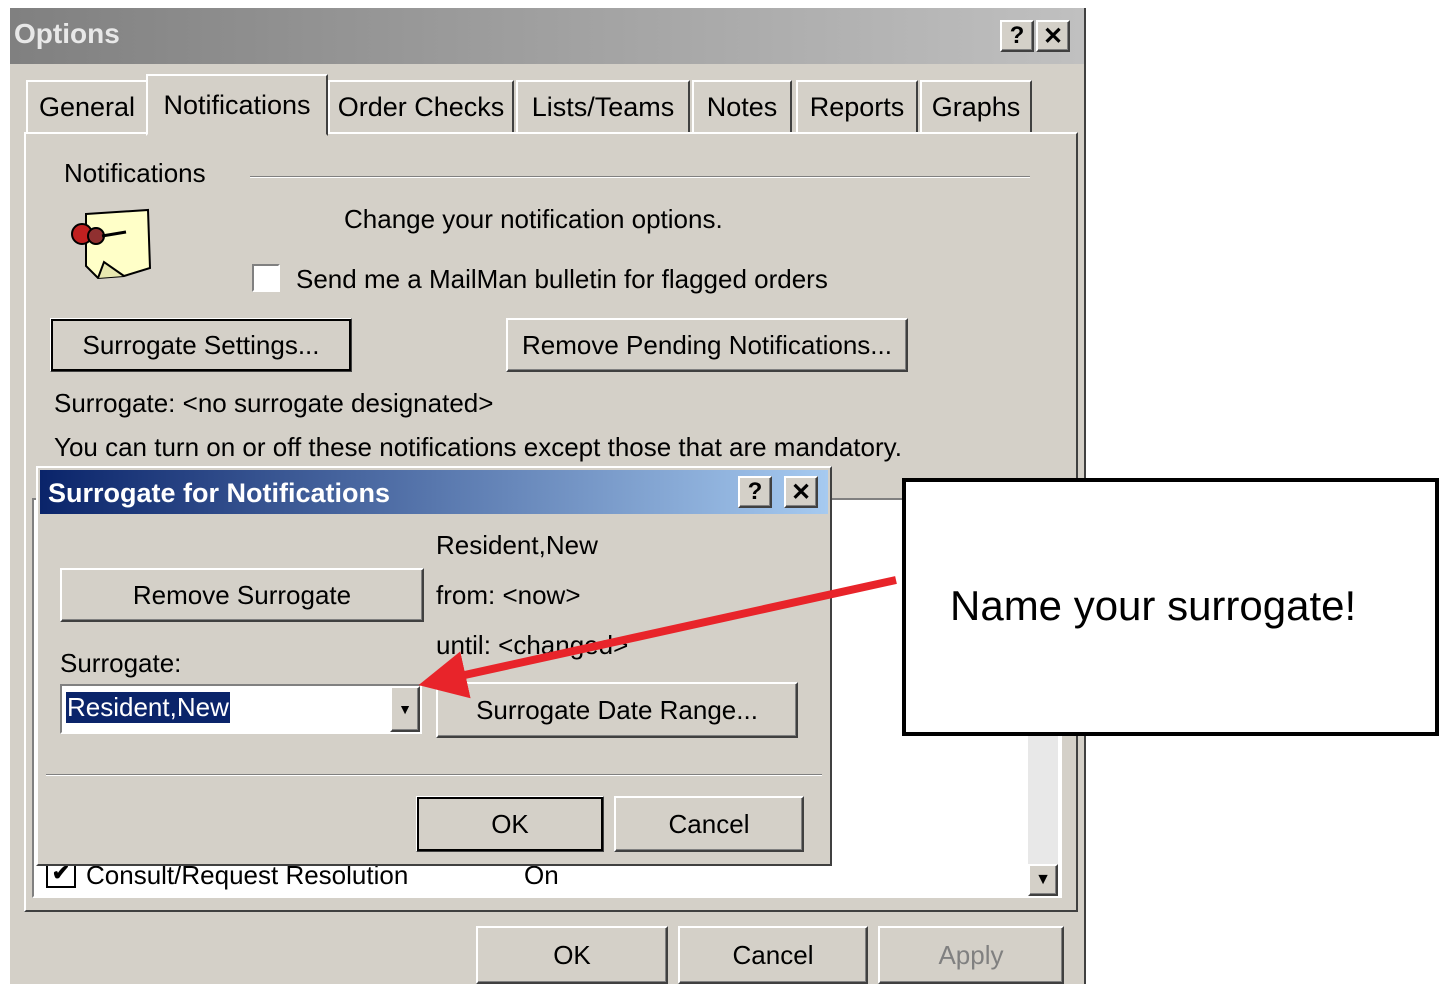  What do you see at coordinates (434, 492) in the screenshot?
I see `surrogate-title-bar: Surrogate for Notifications ? ✕` at bounding box center [434, 492].